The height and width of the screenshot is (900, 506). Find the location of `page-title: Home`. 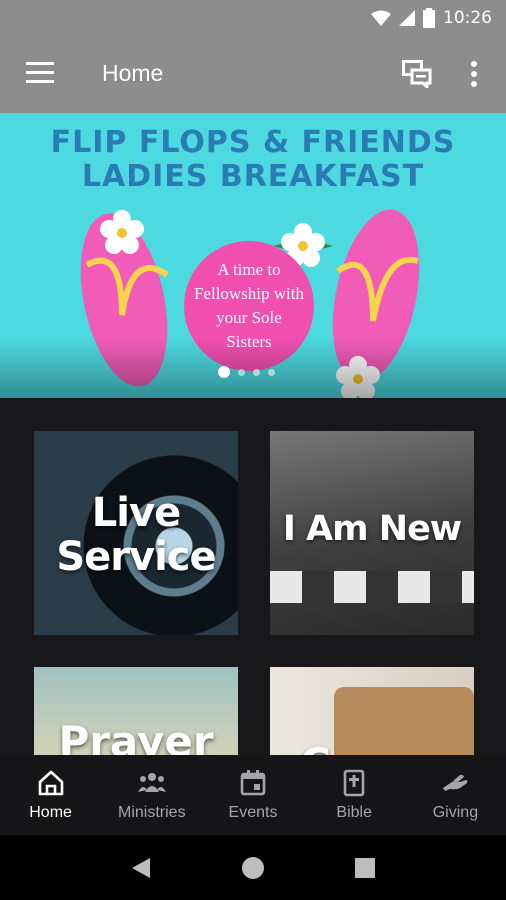

page-title: Home is located at coordinates (133, 73).